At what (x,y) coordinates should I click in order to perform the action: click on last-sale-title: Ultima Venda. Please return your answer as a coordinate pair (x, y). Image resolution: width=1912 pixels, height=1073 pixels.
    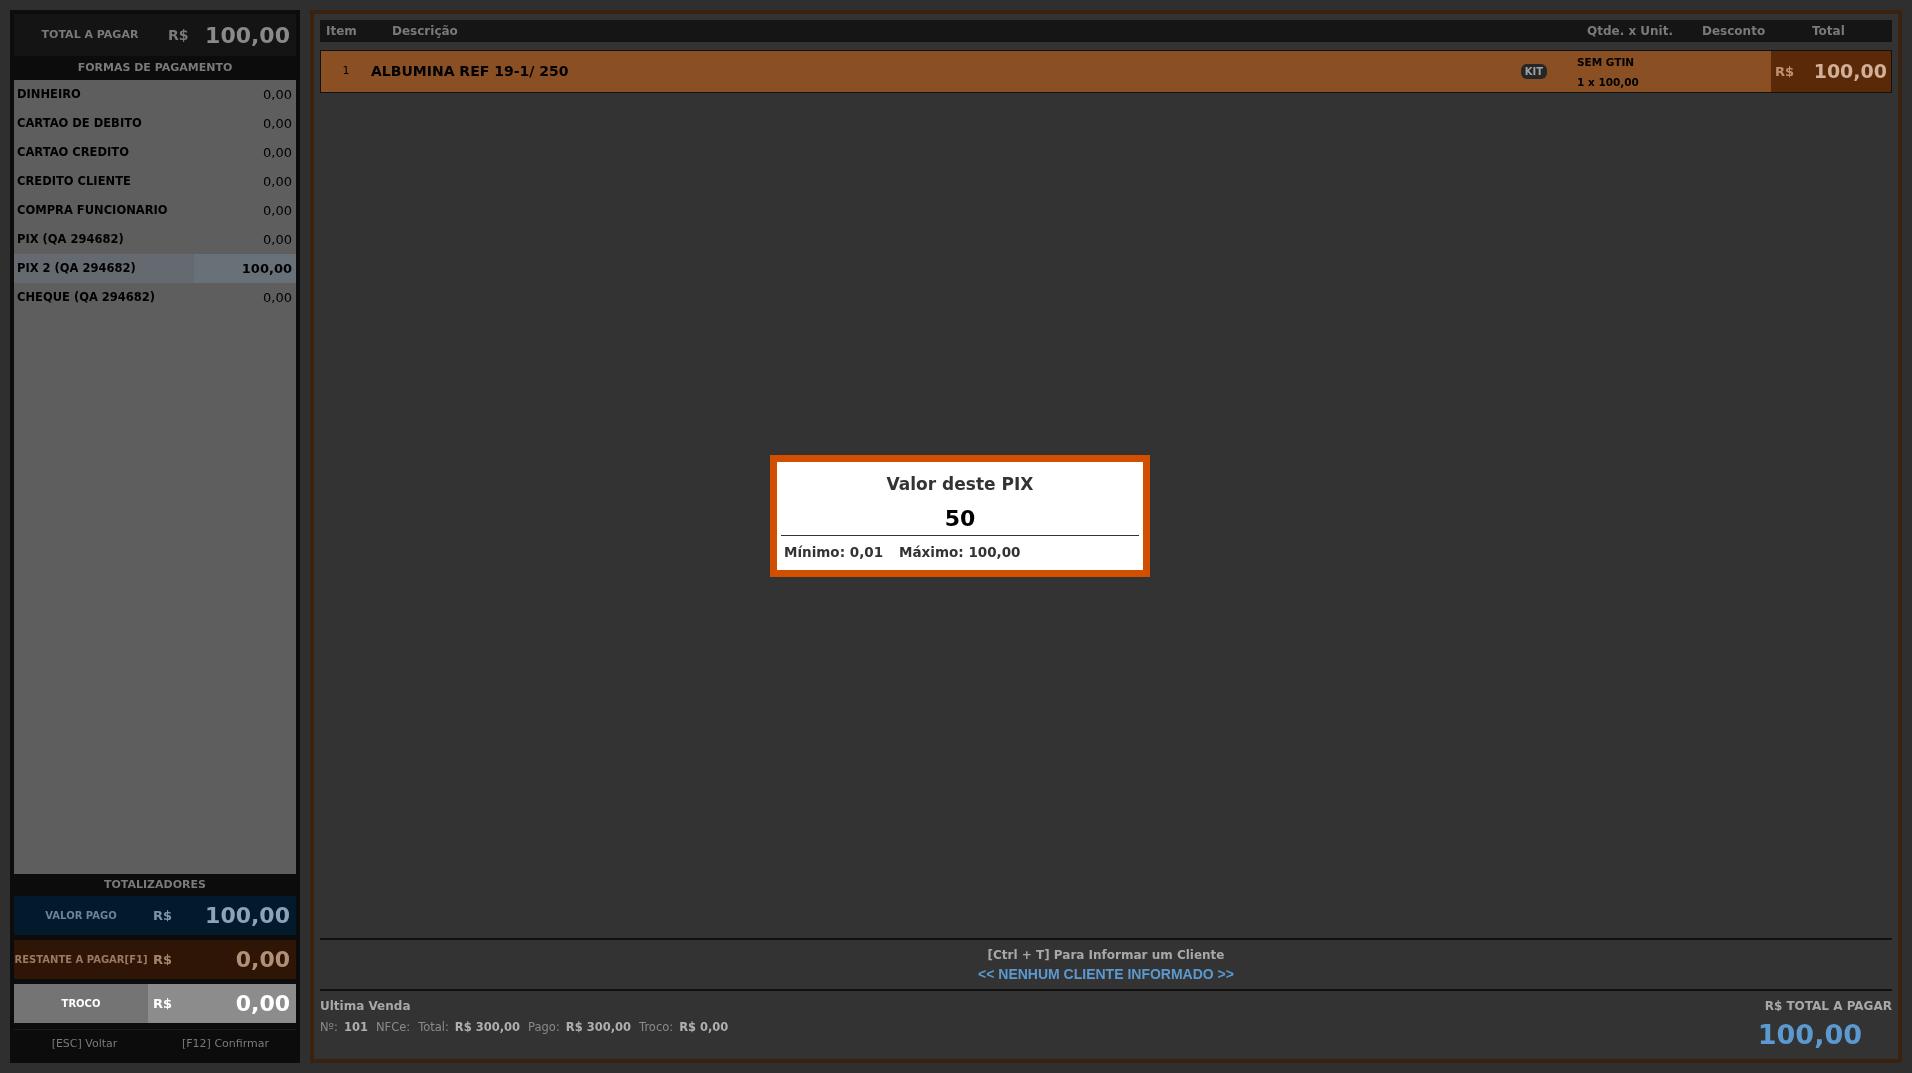
    Looking at the image, I should click on (366, 1006).